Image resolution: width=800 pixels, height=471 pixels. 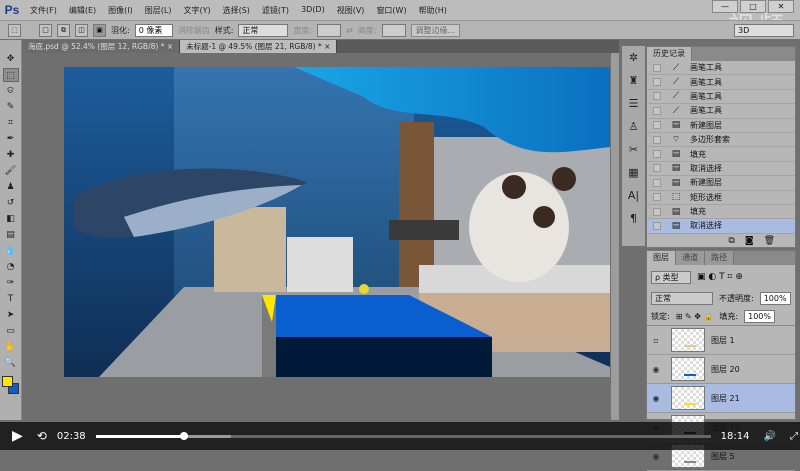 What do you see at coordinates (11, 299) in the screenshot?
I see `type-icon: T` at bounding box center [11, 299].